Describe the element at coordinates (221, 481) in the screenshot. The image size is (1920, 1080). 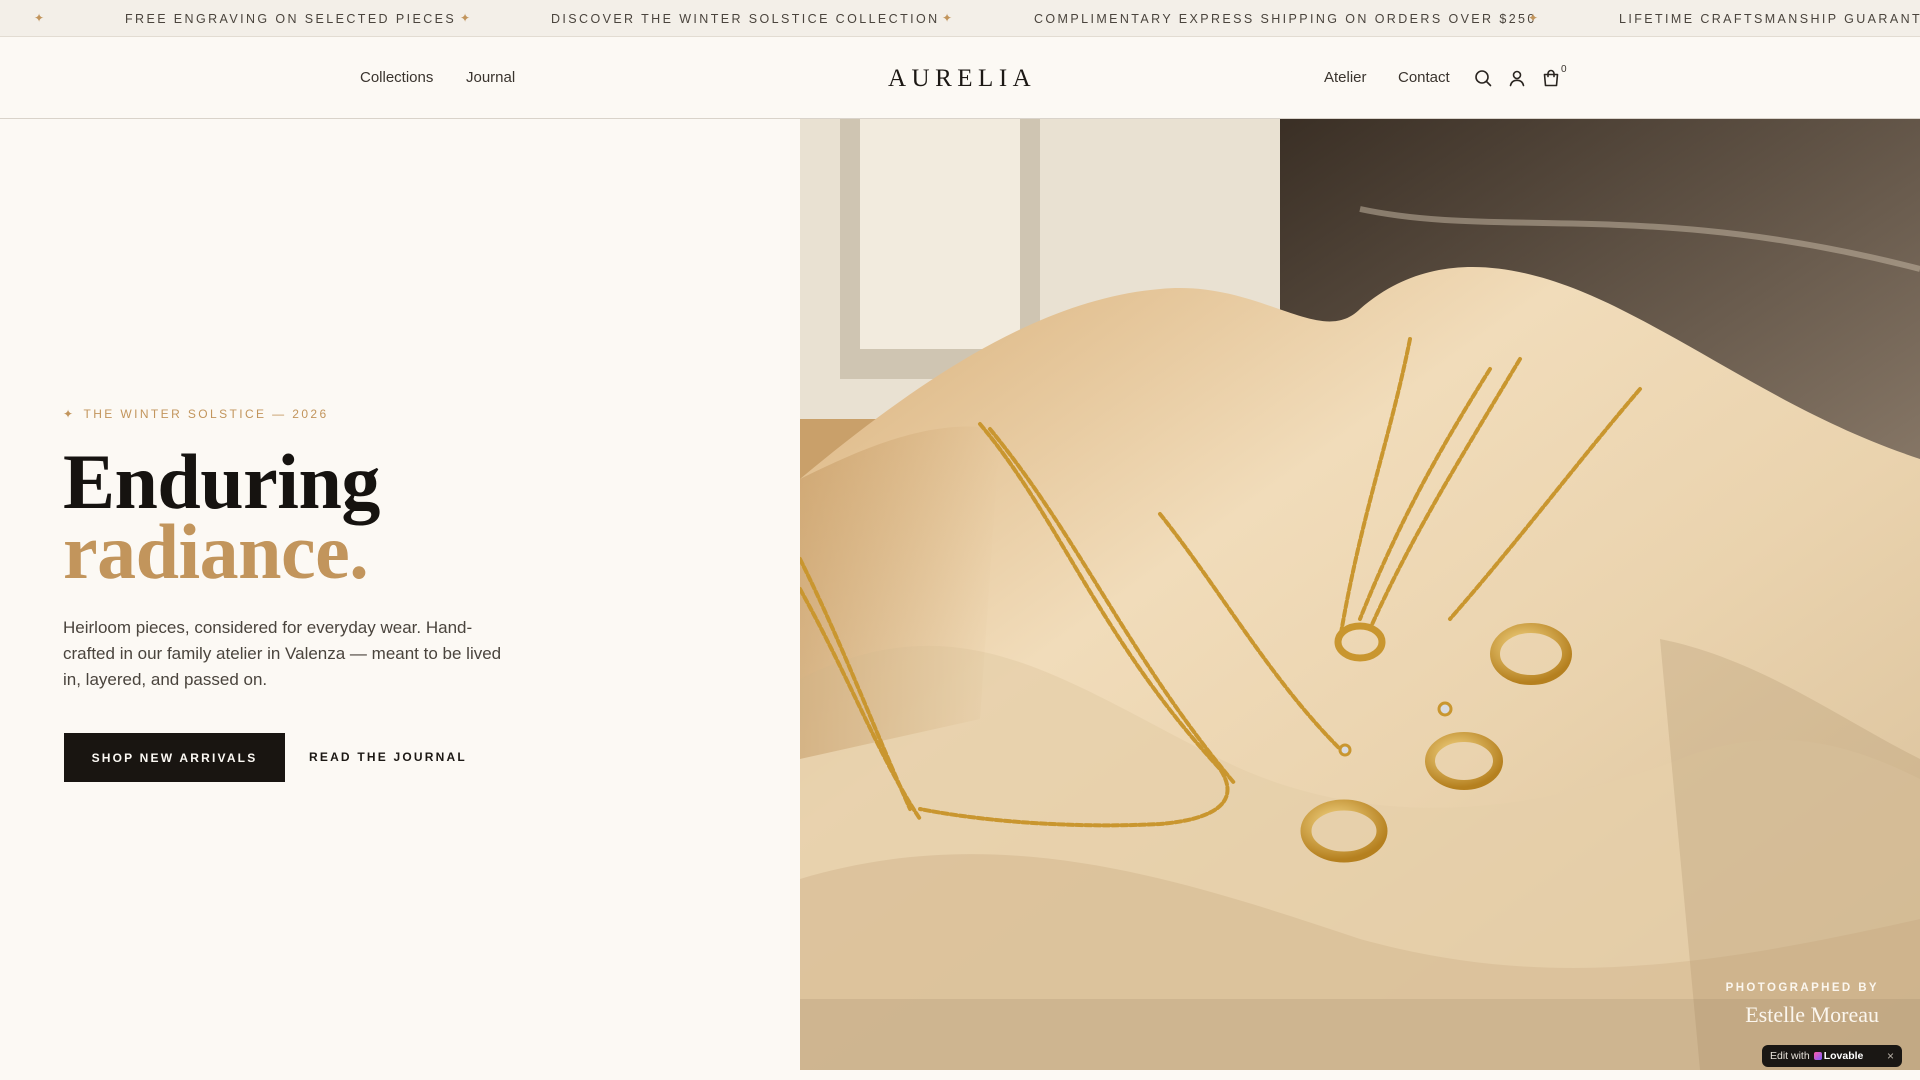
I see `hero-headline-main: Enduring` at that location.